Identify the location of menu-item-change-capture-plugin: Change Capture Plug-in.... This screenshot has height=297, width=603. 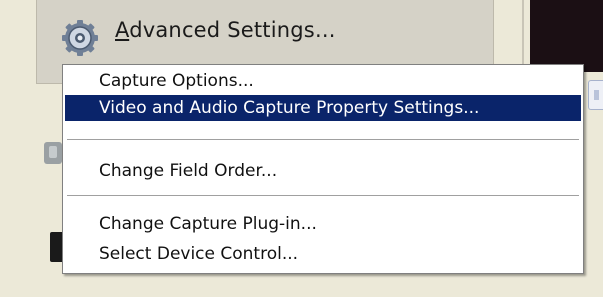
(323, 224).